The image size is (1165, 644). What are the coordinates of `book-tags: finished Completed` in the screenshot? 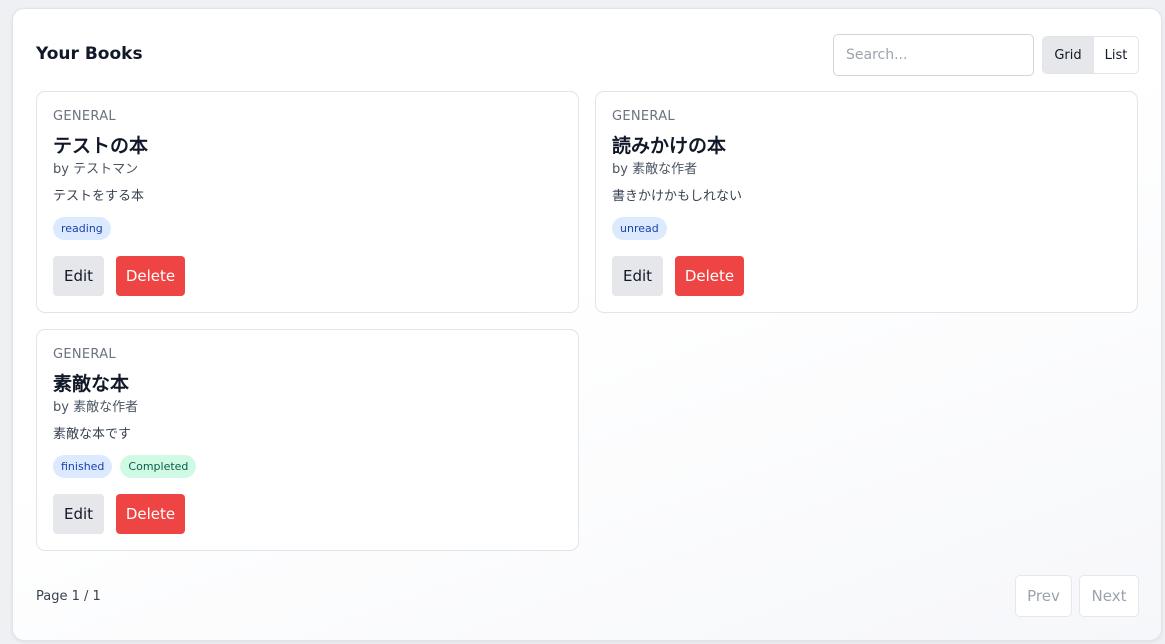 It's located at (125, 466).